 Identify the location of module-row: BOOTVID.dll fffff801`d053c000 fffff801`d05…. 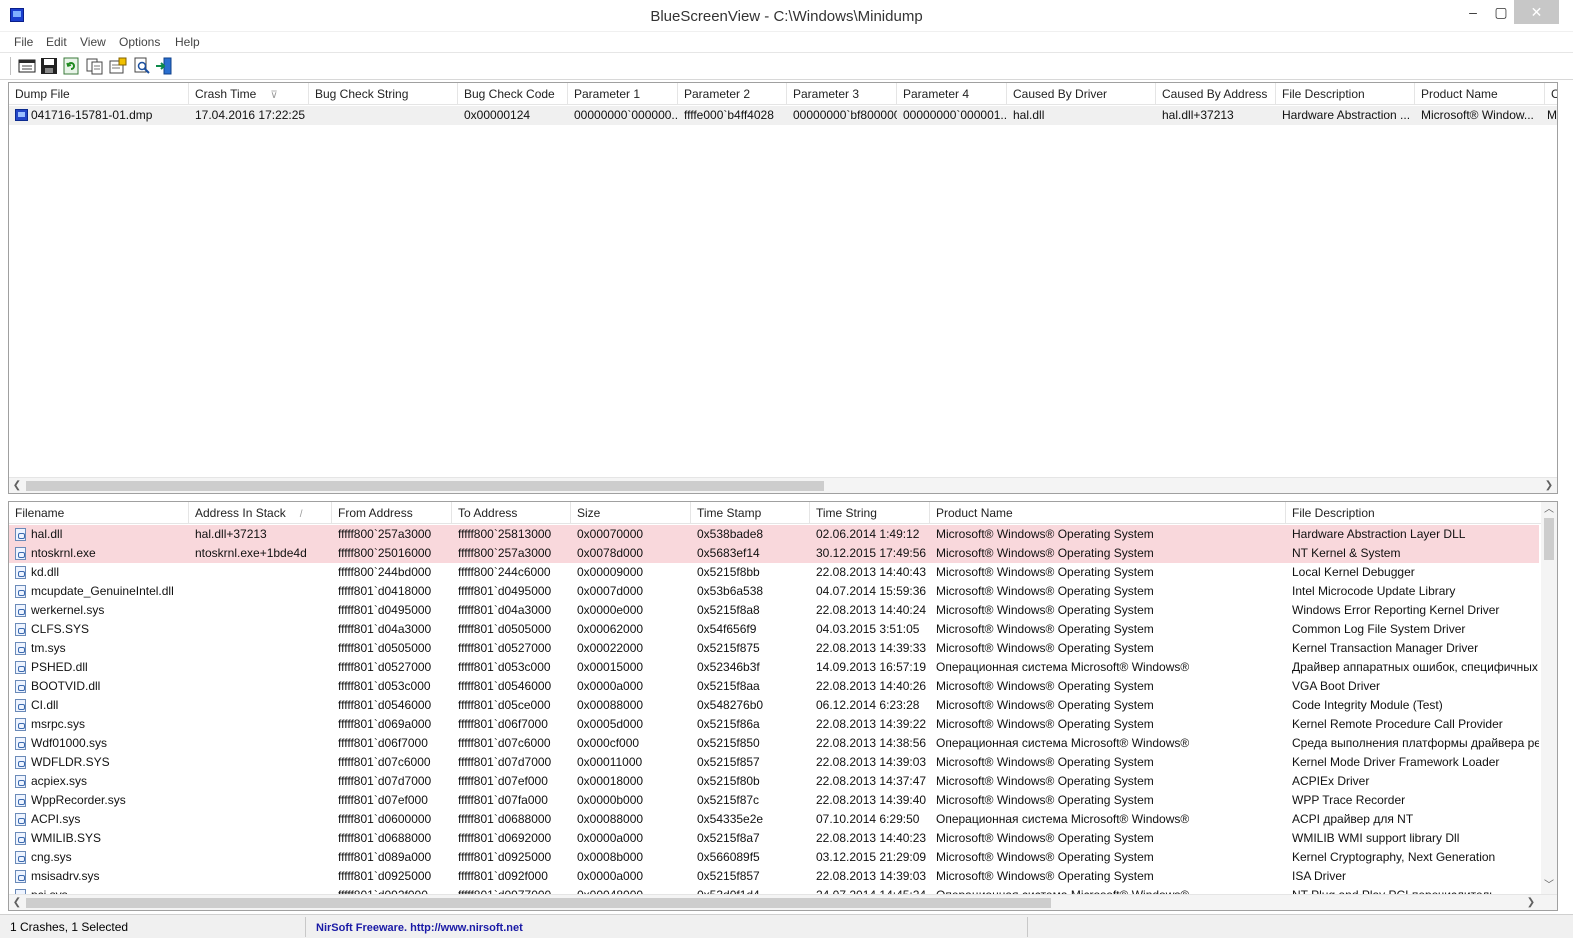
(774, 686).